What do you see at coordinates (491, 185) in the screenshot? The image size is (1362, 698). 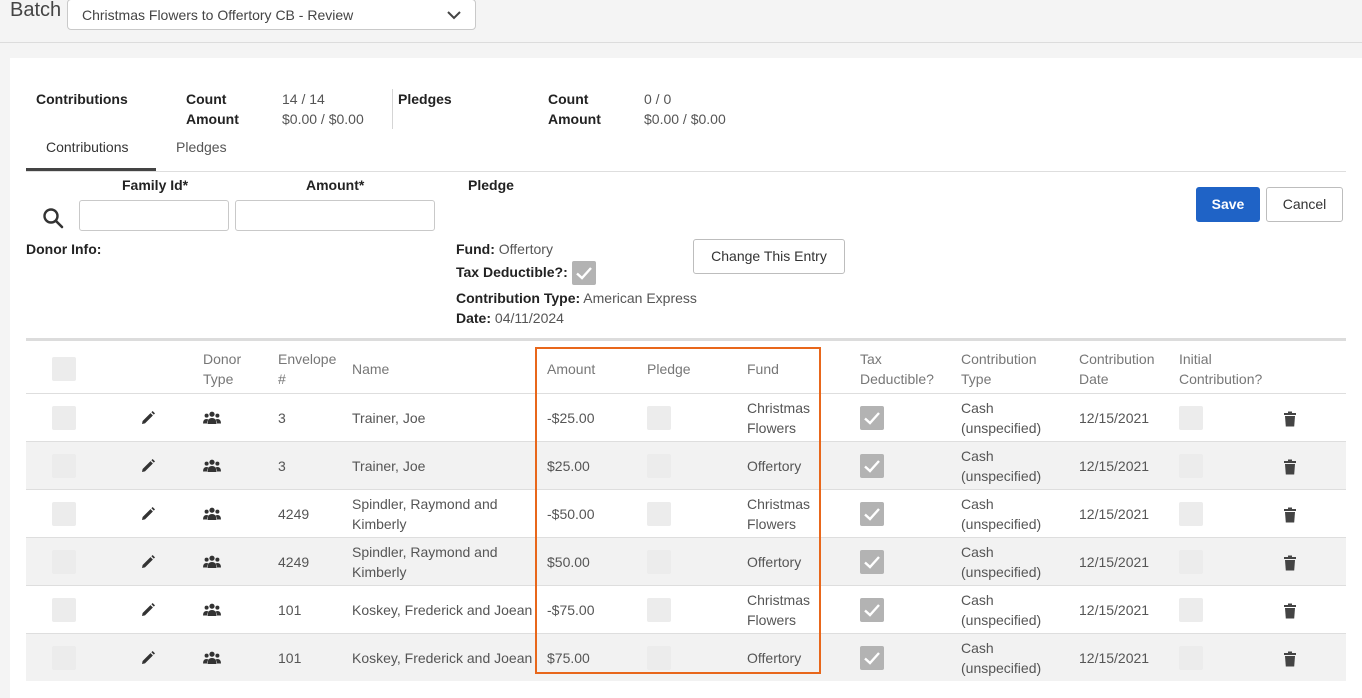 I see `pledge-label: Pledge` at bounding box center [491, 185].